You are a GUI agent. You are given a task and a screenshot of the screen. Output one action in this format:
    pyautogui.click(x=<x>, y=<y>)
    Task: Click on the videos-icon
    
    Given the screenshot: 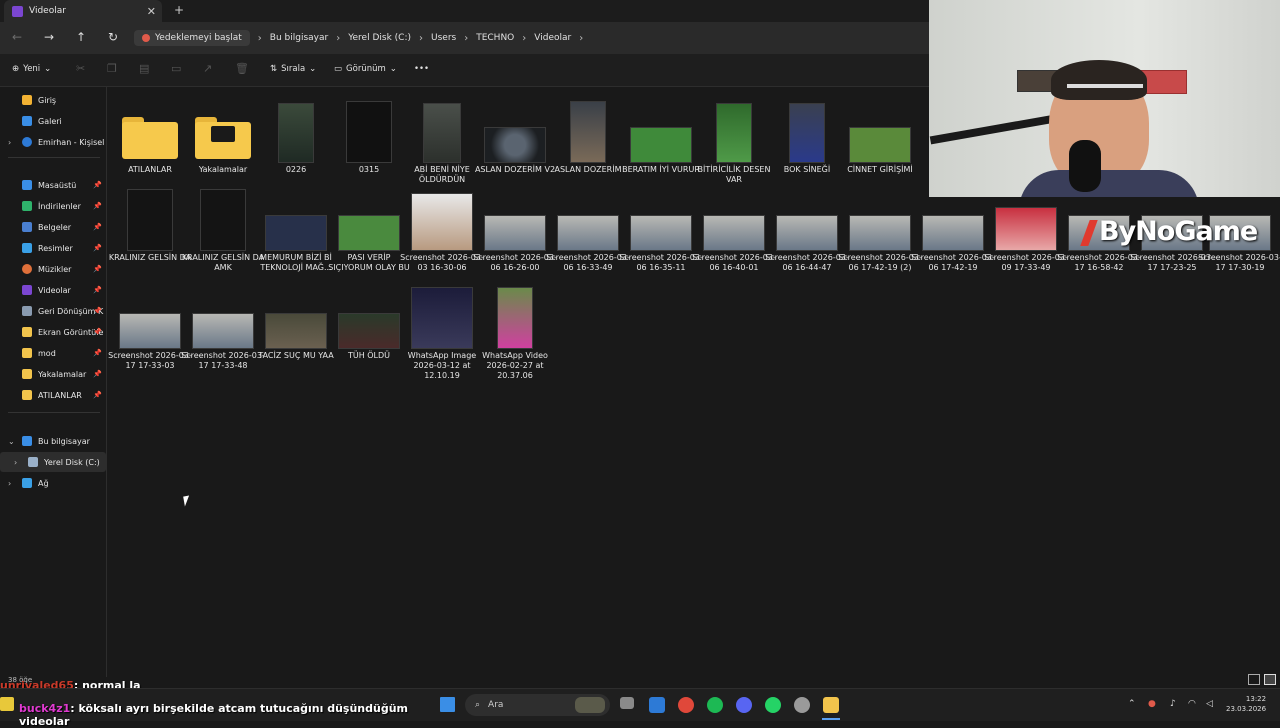 What is the action you would take?
    pyautogui.click(x=27, y=290)
    